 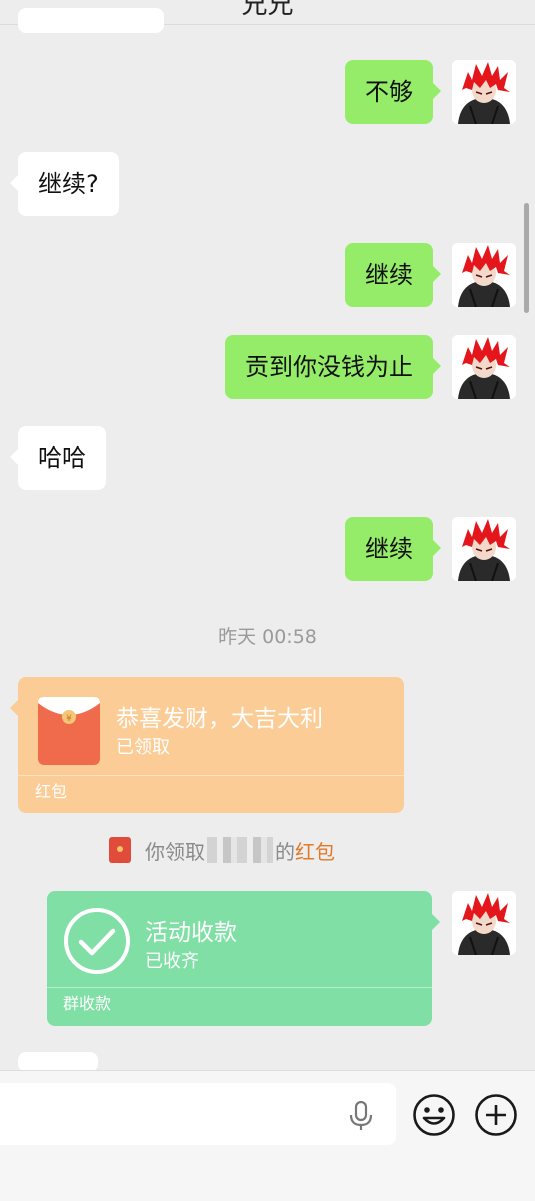 What do you see at coordinates (87, 1003) in the screenshot?
I see `group-collect-label: 群收款` at bounding box center [87, 1003].